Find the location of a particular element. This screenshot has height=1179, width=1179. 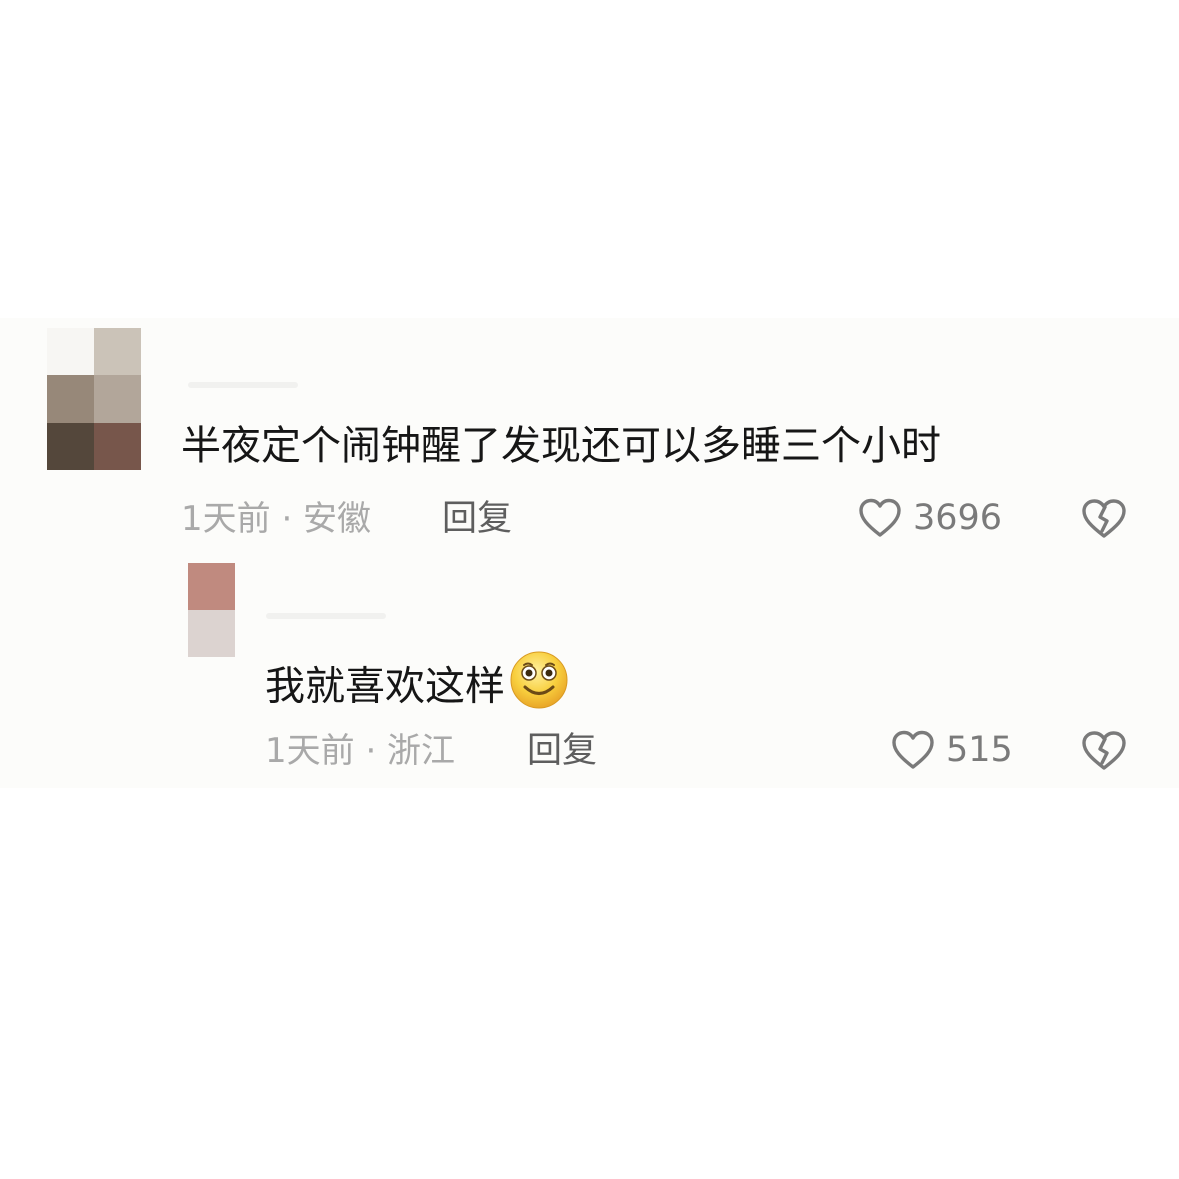

time-location: 1天前 · 安徽 is located at coordinates (276, 519).